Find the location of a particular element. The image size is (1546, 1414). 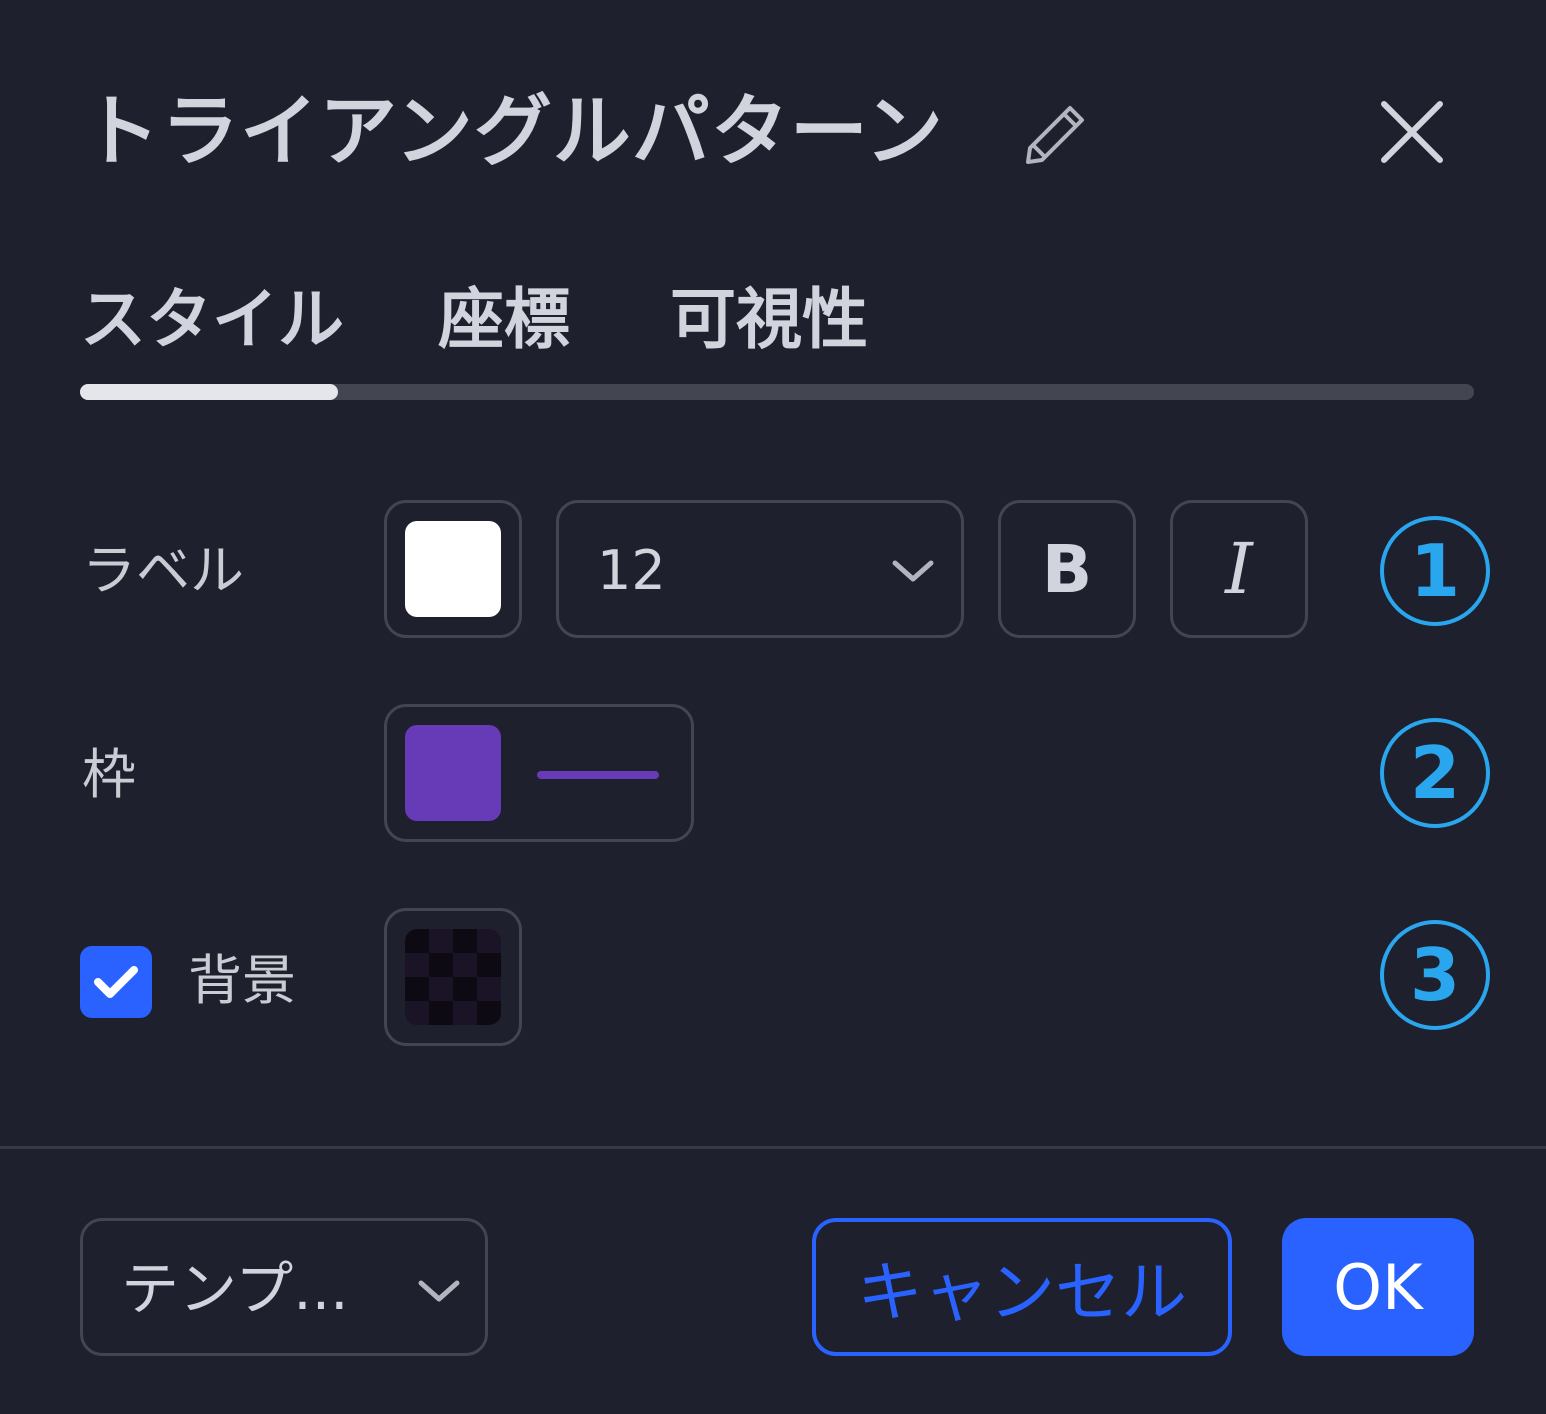

border-line-preview is located at coordinates (598, 775).